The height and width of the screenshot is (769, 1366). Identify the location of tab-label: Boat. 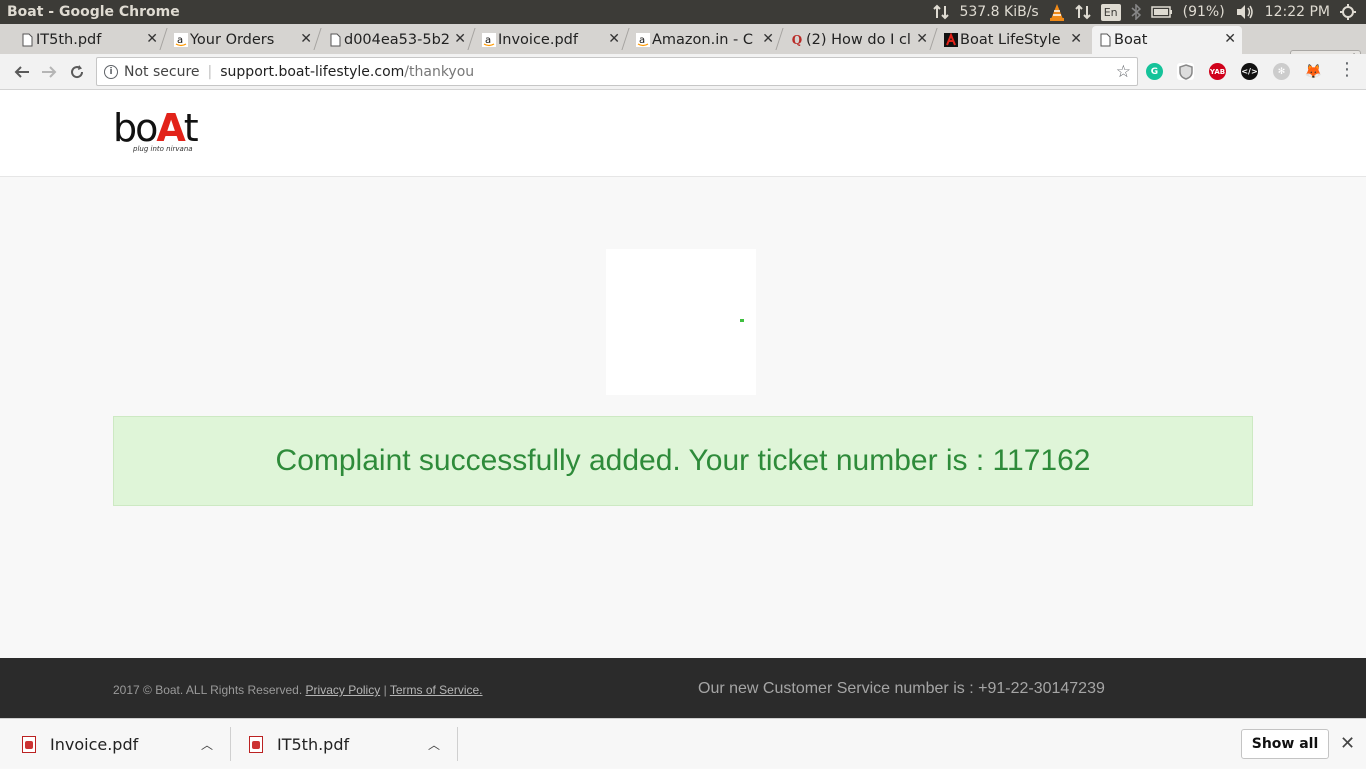
(1131, 40).